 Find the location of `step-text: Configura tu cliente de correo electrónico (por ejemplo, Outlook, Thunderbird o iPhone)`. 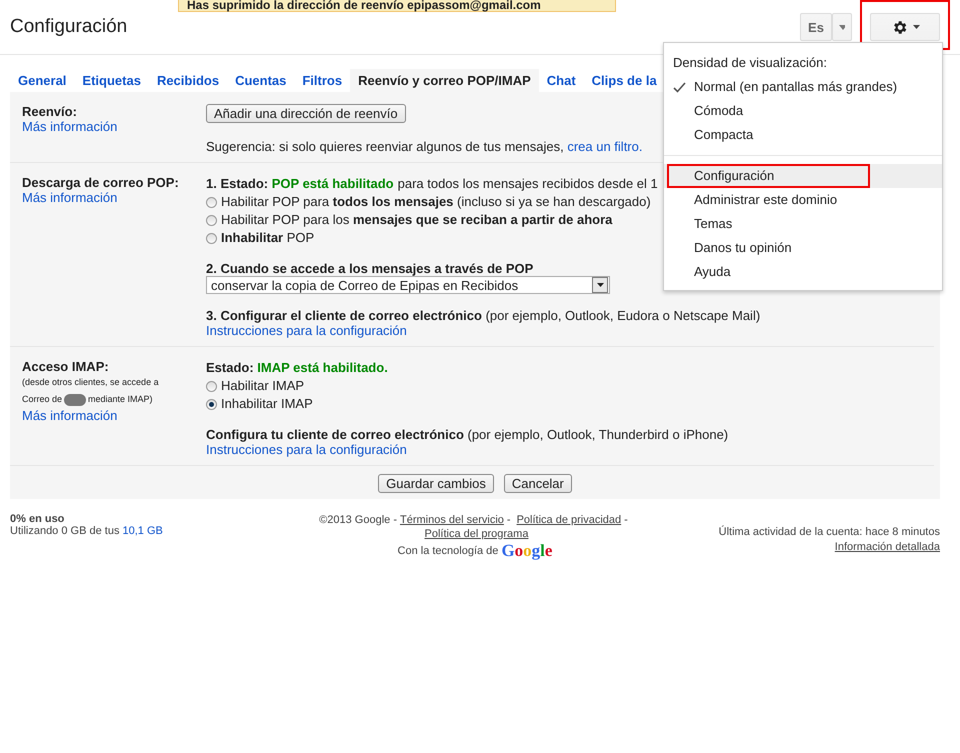

step-text: Configura tu cliente de correo electrónico (por ejemplo, Outlook, Thunderbird o iPhone) is located at coordinates (468, 434).